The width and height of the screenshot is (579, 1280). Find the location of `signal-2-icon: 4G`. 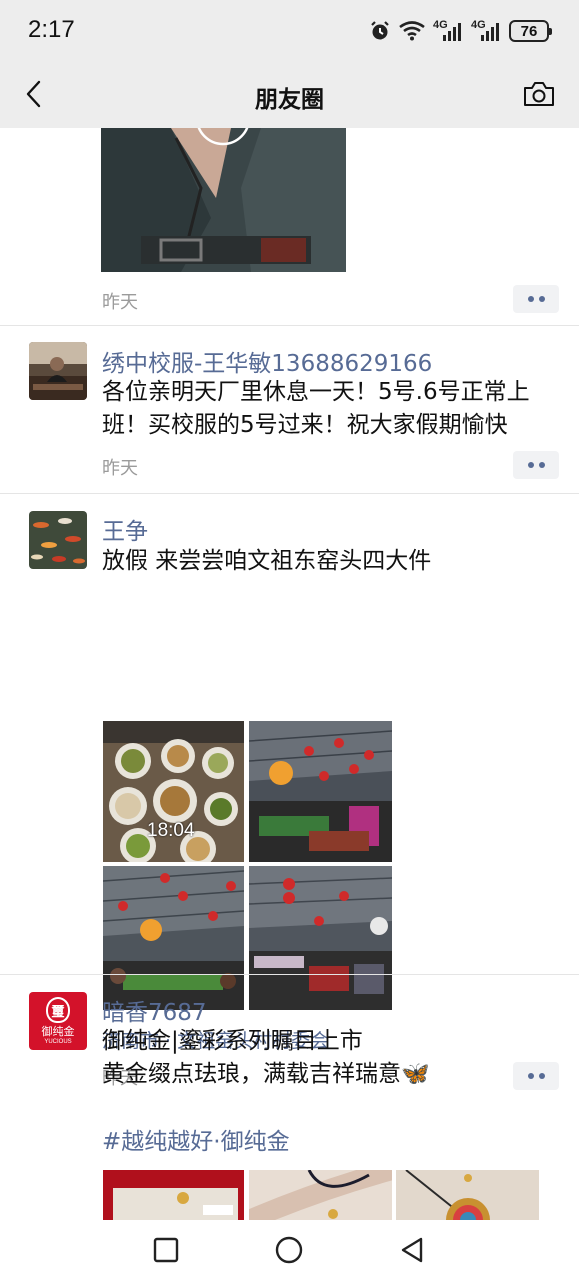

signal-2-icon: 4G is located at coordinates (486, 31).